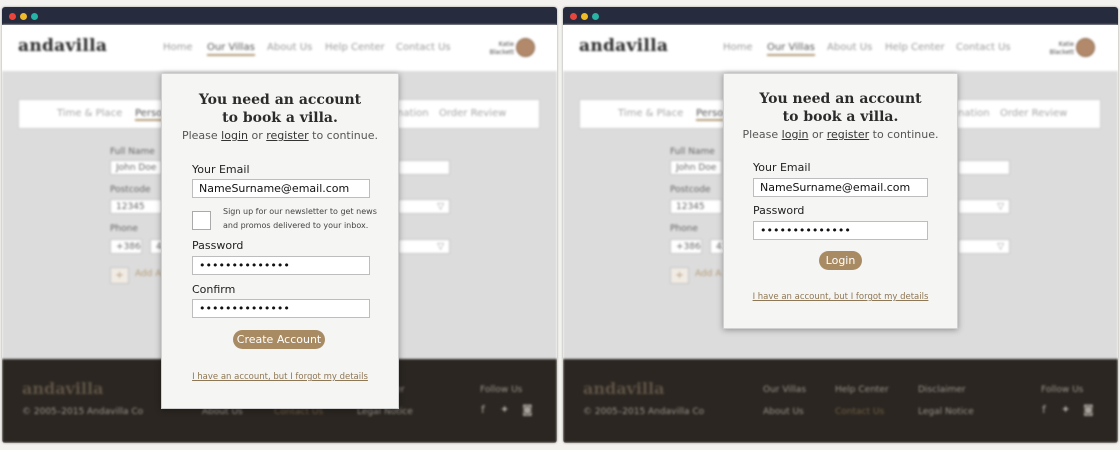 The width and height of the screenshot is (1120, 450). What do you see at coordinates (862, 390) in the screenshot?
I see `footer-link-help-center: Help Center` at bounding box center [862, 390].